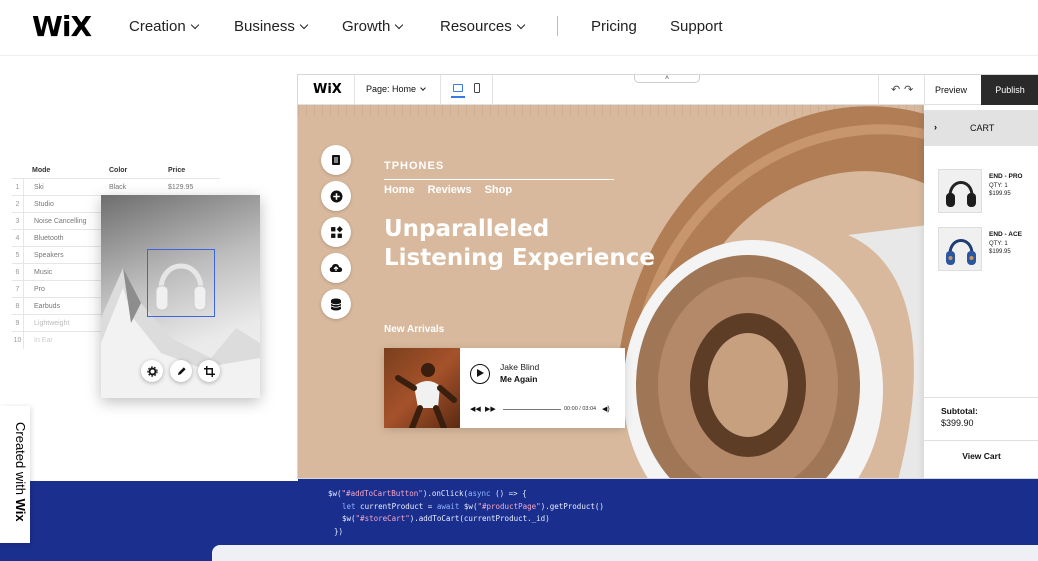 Image resolution: width=1038 pixels, height=561 pixels. What do you see at coordinates (336, 304) in the screenshot?
I see `database-tool-button` at bounding box center [336, 304].